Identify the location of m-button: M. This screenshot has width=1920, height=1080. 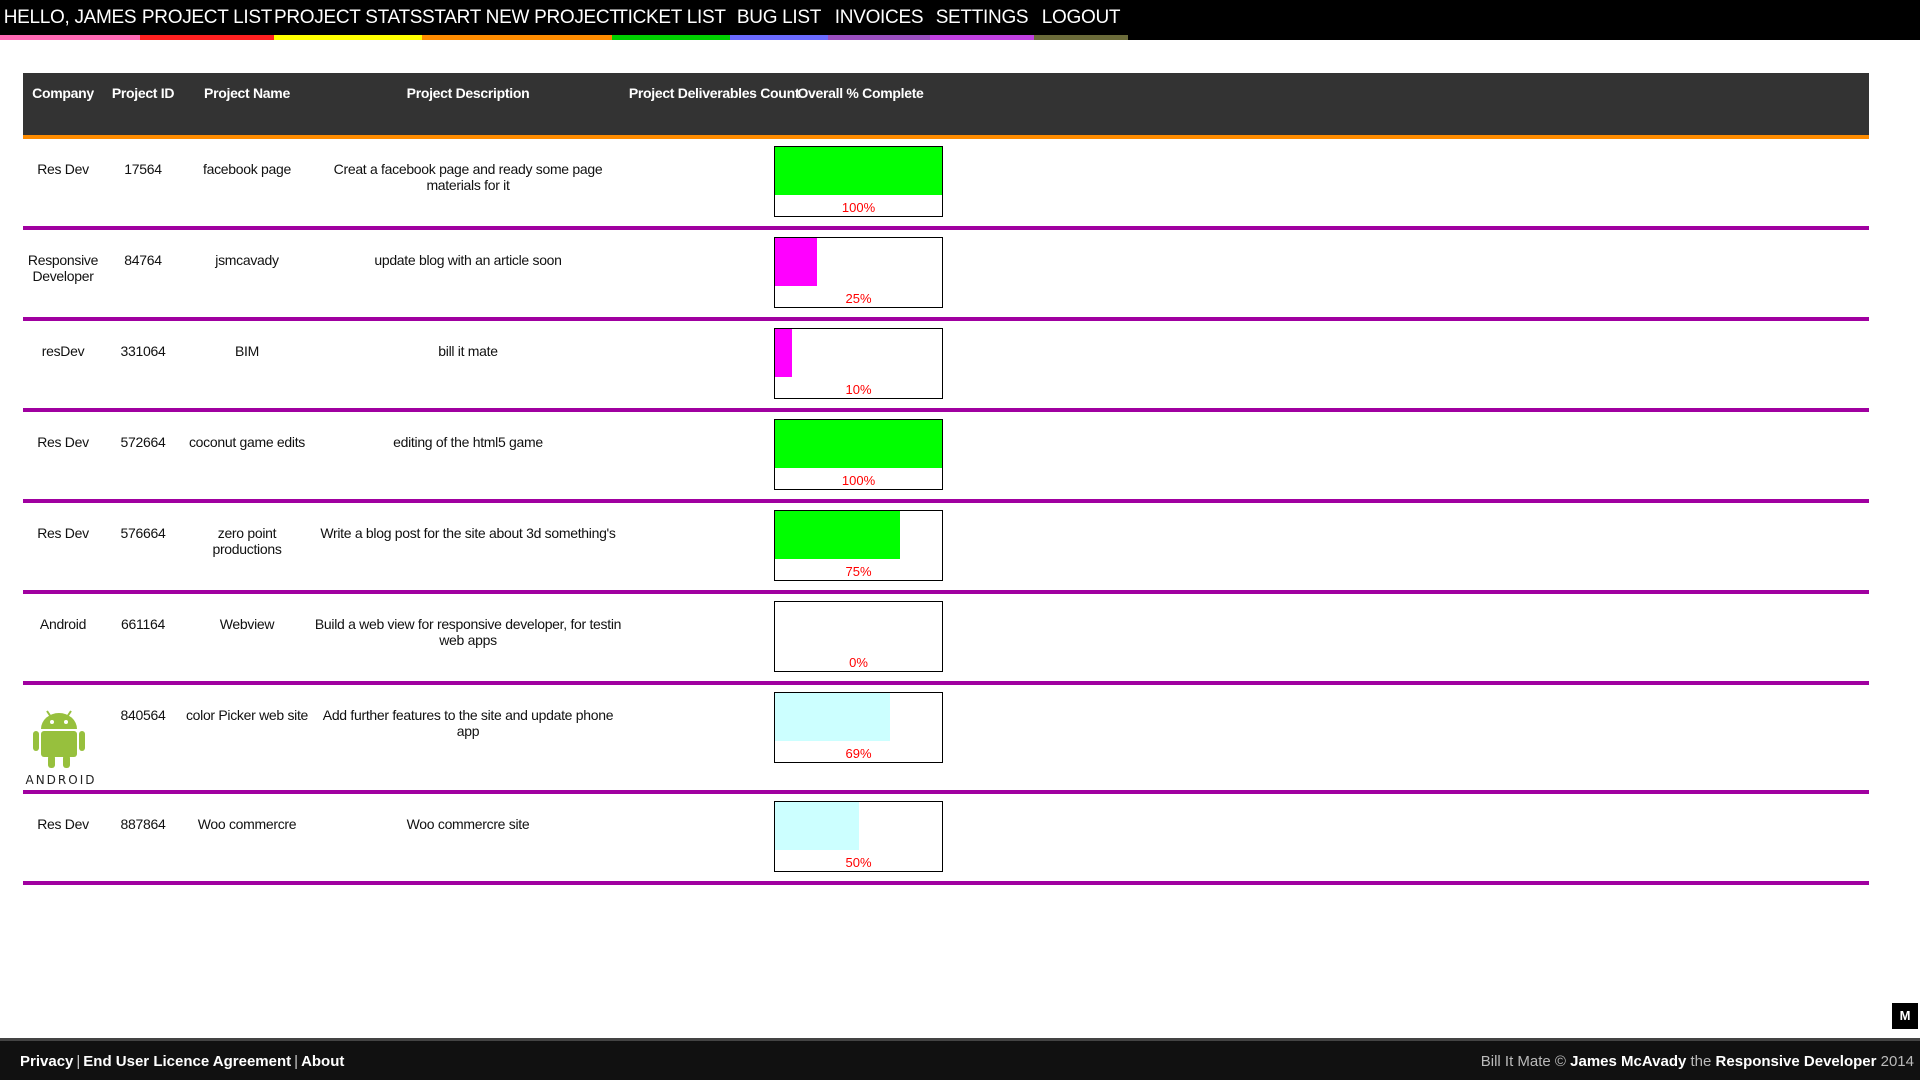
(1905, 1016).